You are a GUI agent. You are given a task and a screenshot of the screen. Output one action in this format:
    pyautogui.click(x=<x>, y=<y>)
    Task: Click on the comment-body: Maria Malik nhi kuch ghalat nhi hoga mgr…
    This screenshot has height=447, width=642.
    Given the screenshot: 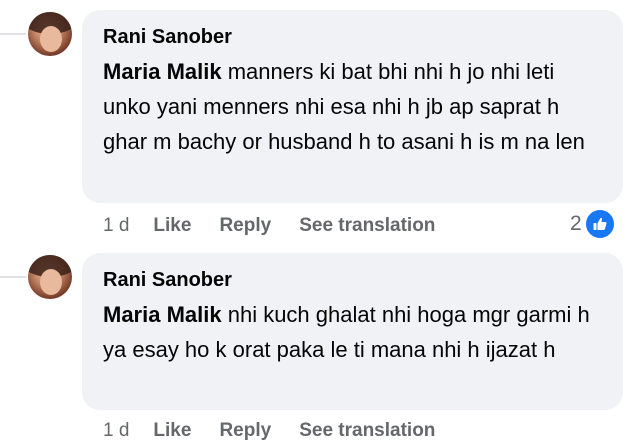 What is the action you would take?
    pyautogui.click(x=353, y=332)
    